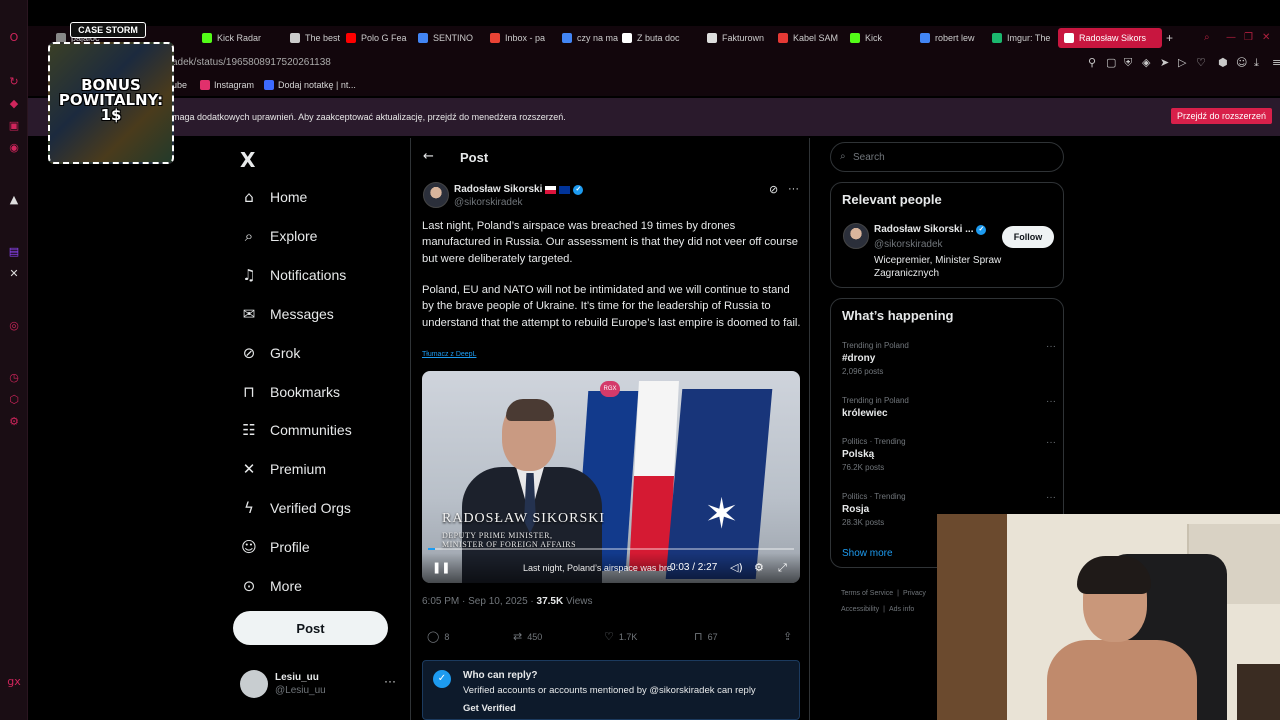  Describe the element at coordinates (856, 236) in the screenshot. I see `avatar` at that location.